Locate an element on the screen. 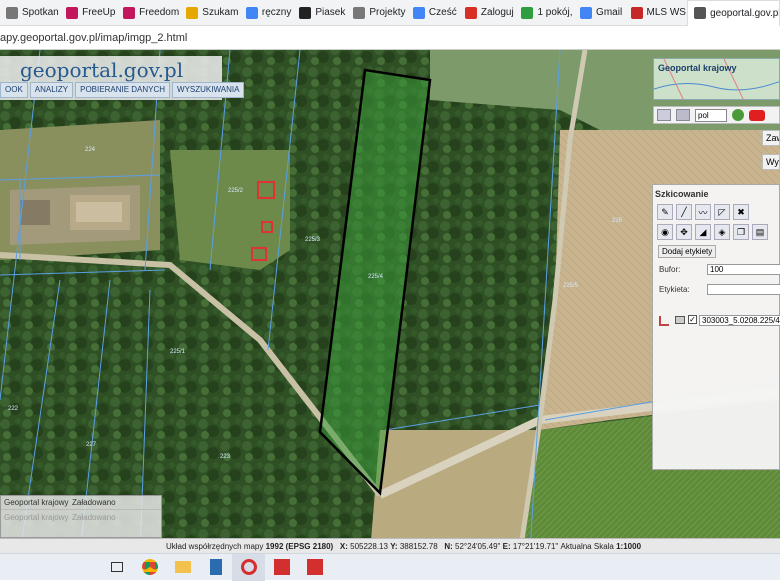 This screenshot has height=581, width=780. bookmark-item: Cześć is located at coordinates (433, 13).